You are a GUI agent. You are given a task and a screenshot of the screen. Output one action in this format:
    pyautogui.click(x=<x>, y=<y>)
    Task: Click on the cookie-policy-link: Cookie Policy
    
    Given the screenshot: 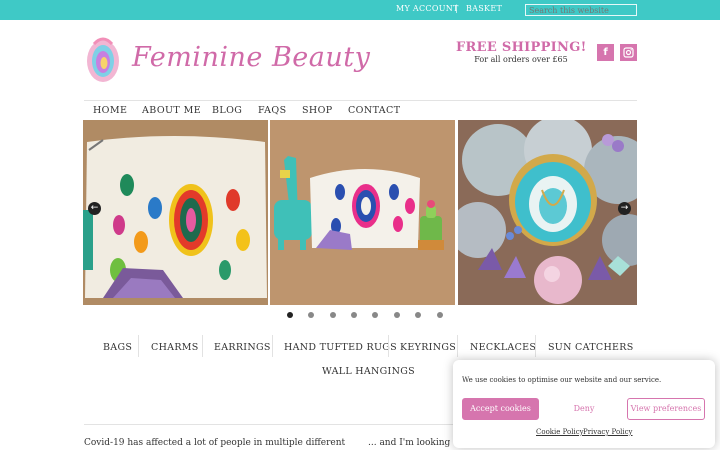 What is the action you would take?
    pyautogui.click(x=560, y=432)
    